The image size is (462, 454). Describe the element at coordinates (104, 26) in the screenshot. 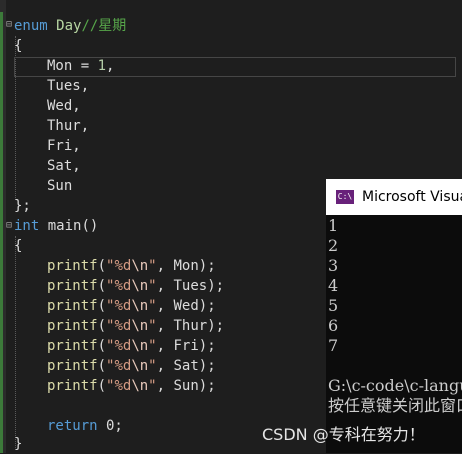

I see `code-comment: //星期` at that location.